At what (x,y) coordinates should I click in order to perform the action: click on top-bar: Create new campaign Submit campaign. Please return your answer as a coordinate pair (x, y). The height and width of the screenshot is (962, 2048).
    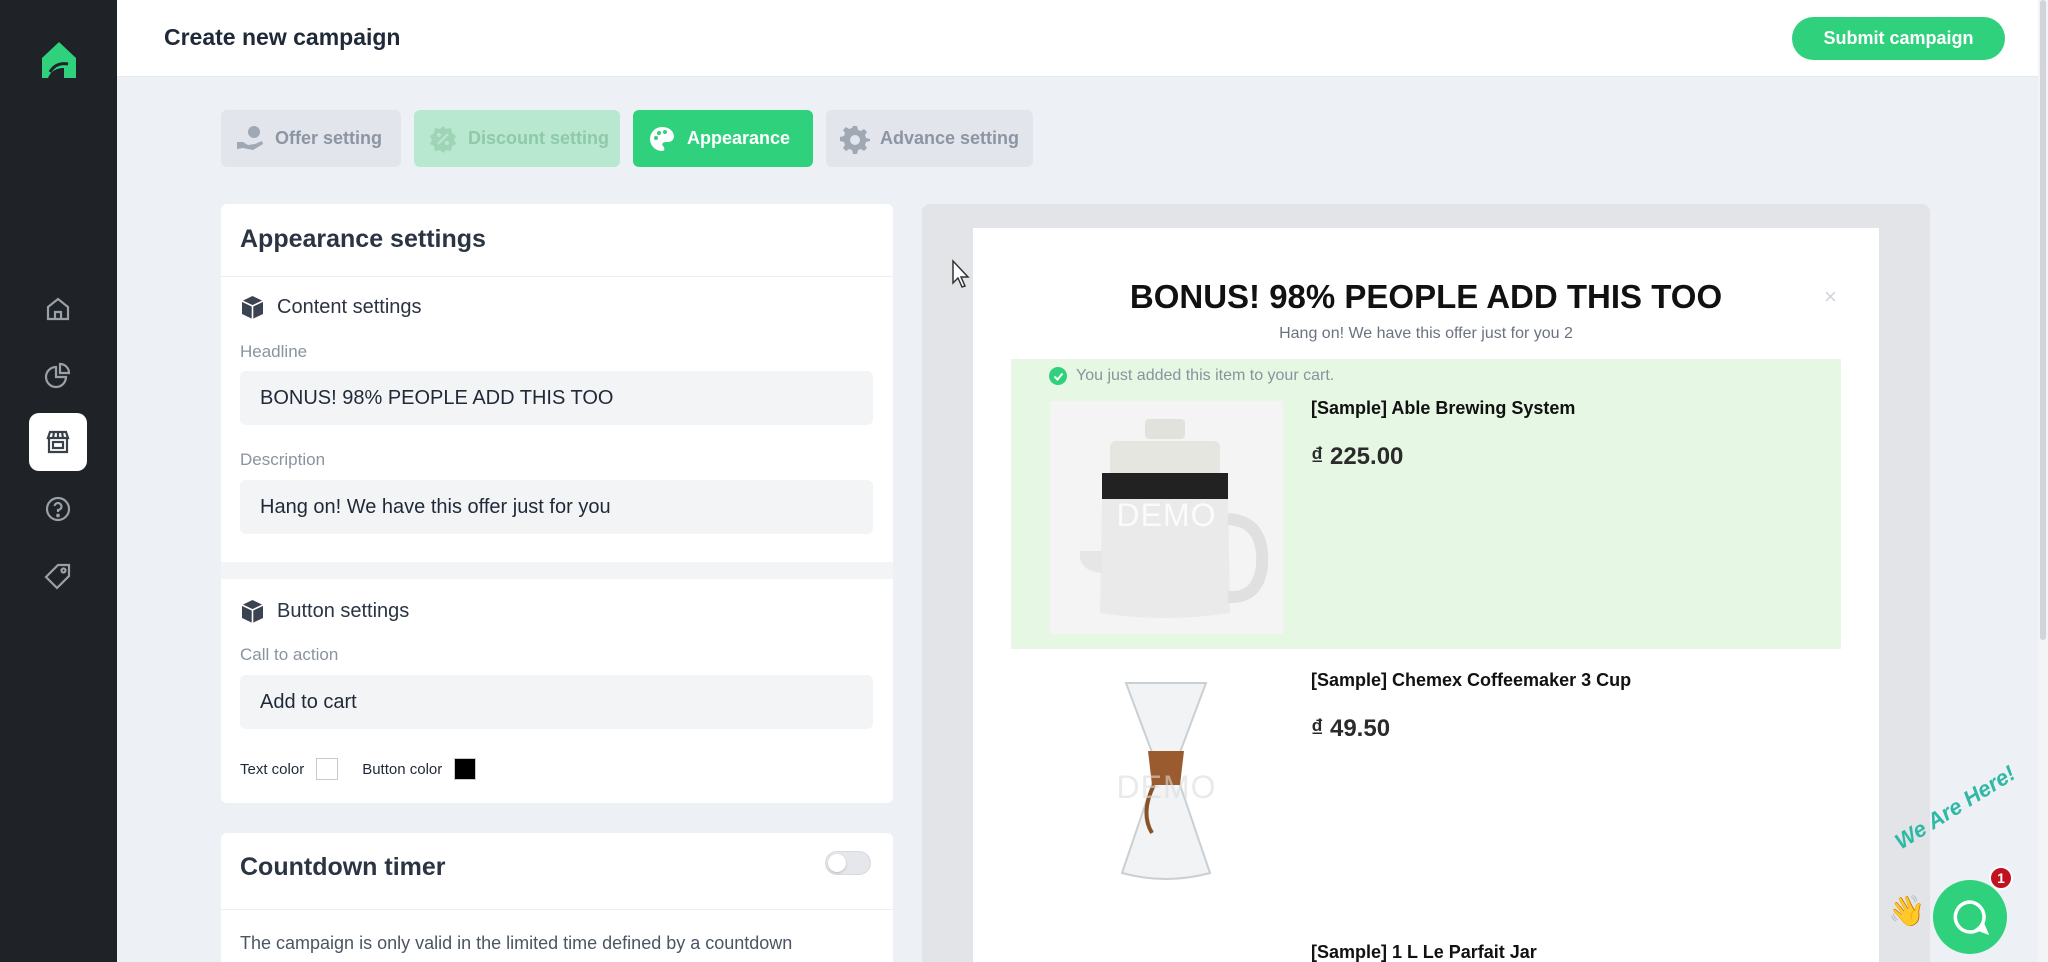
    Looking at the image, I should click on (1077, 38).